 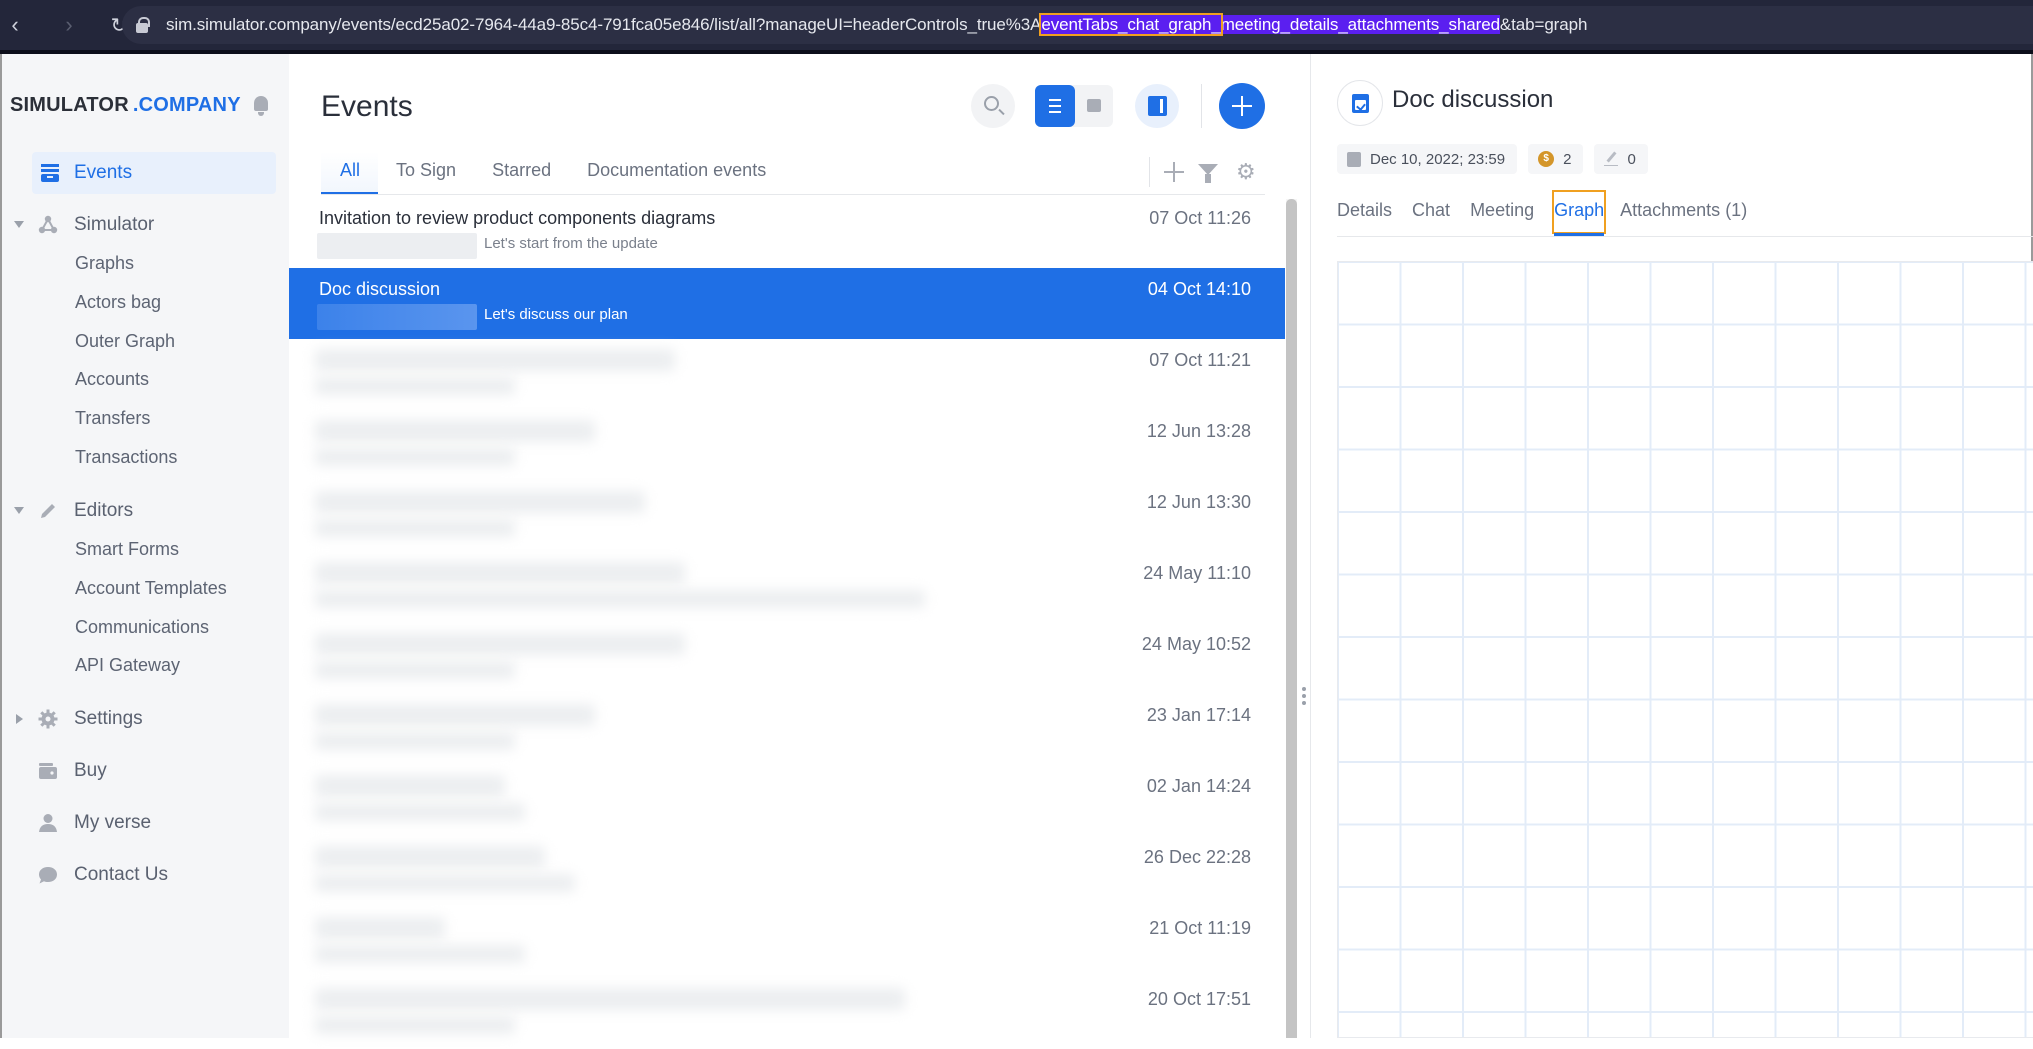 I want to click on event-date: 07 Oct 11:26, so click(x=1200, y=218).